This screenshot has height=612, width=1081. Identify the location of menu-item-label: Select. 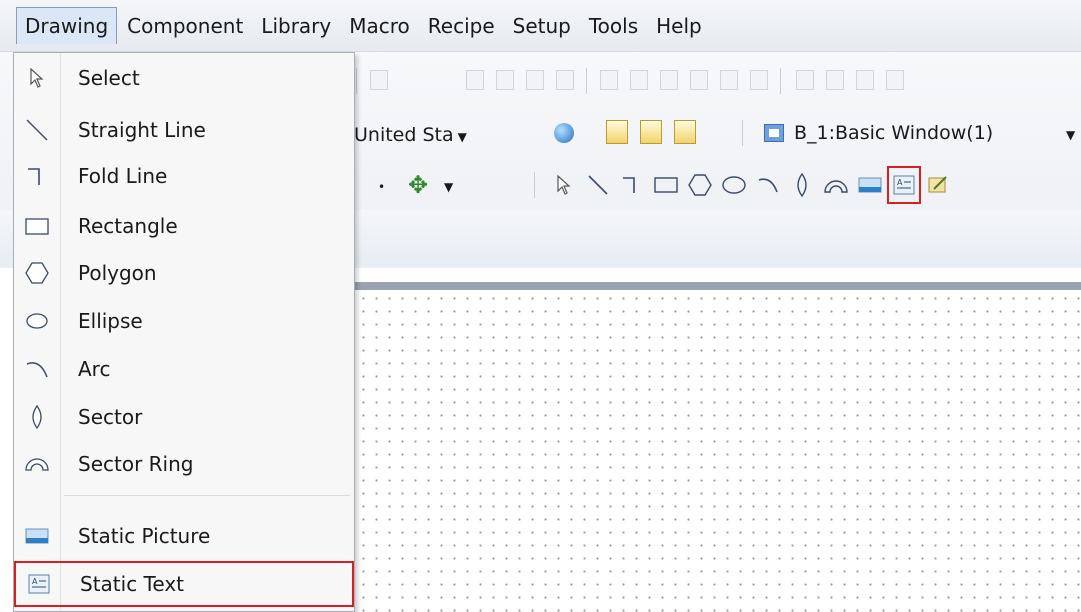
(109, 78).